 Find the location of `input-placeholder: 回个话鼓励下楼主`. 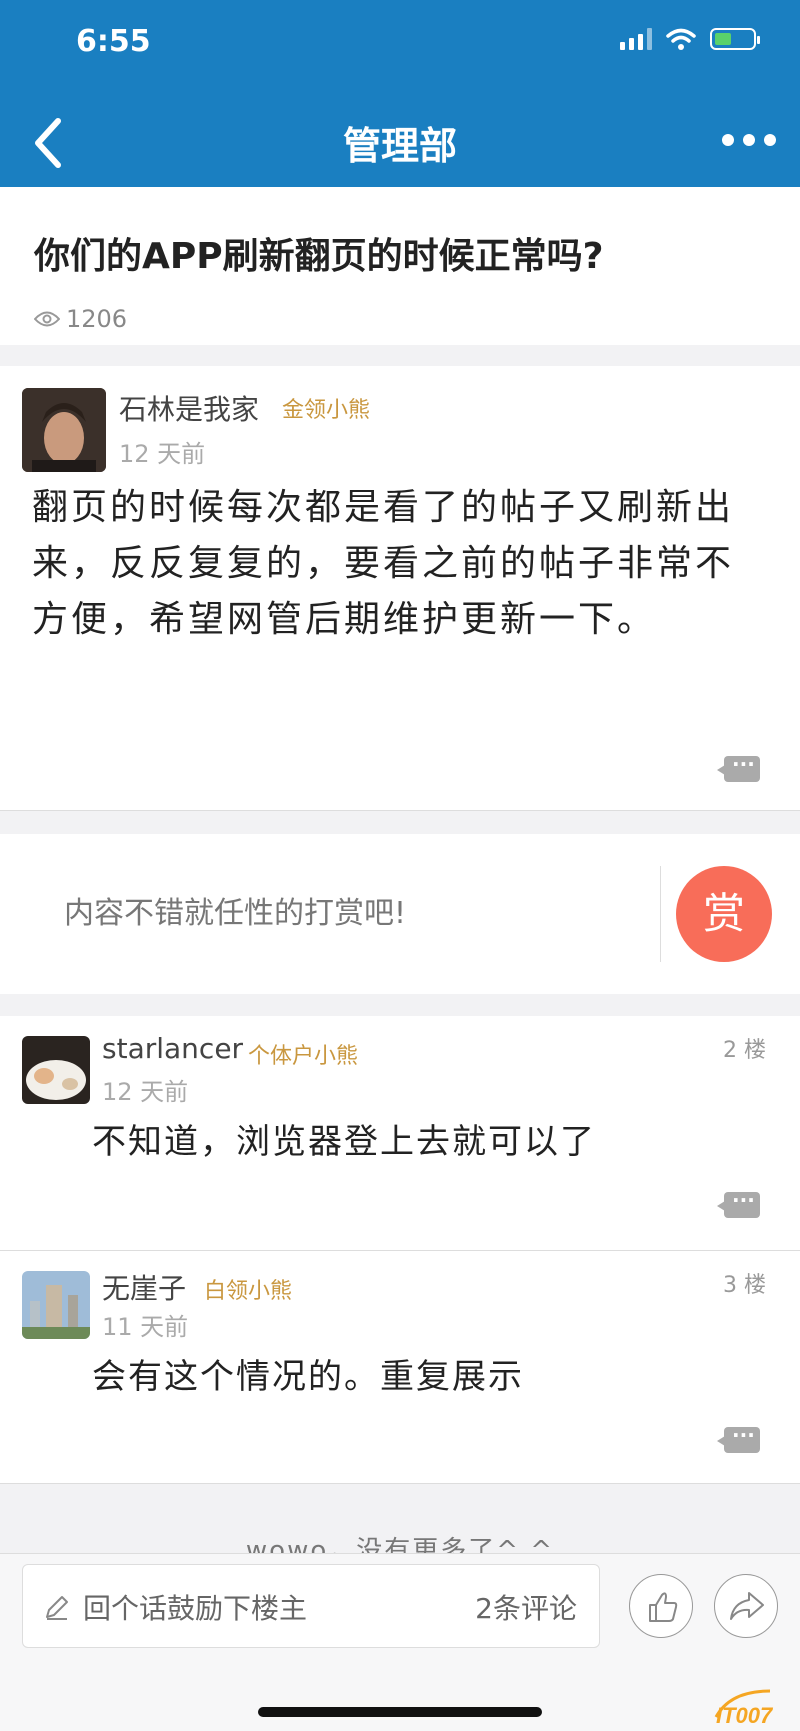

input-placeholder: 回个话鼓励下楼主 is located at coordinates (195, 1608).